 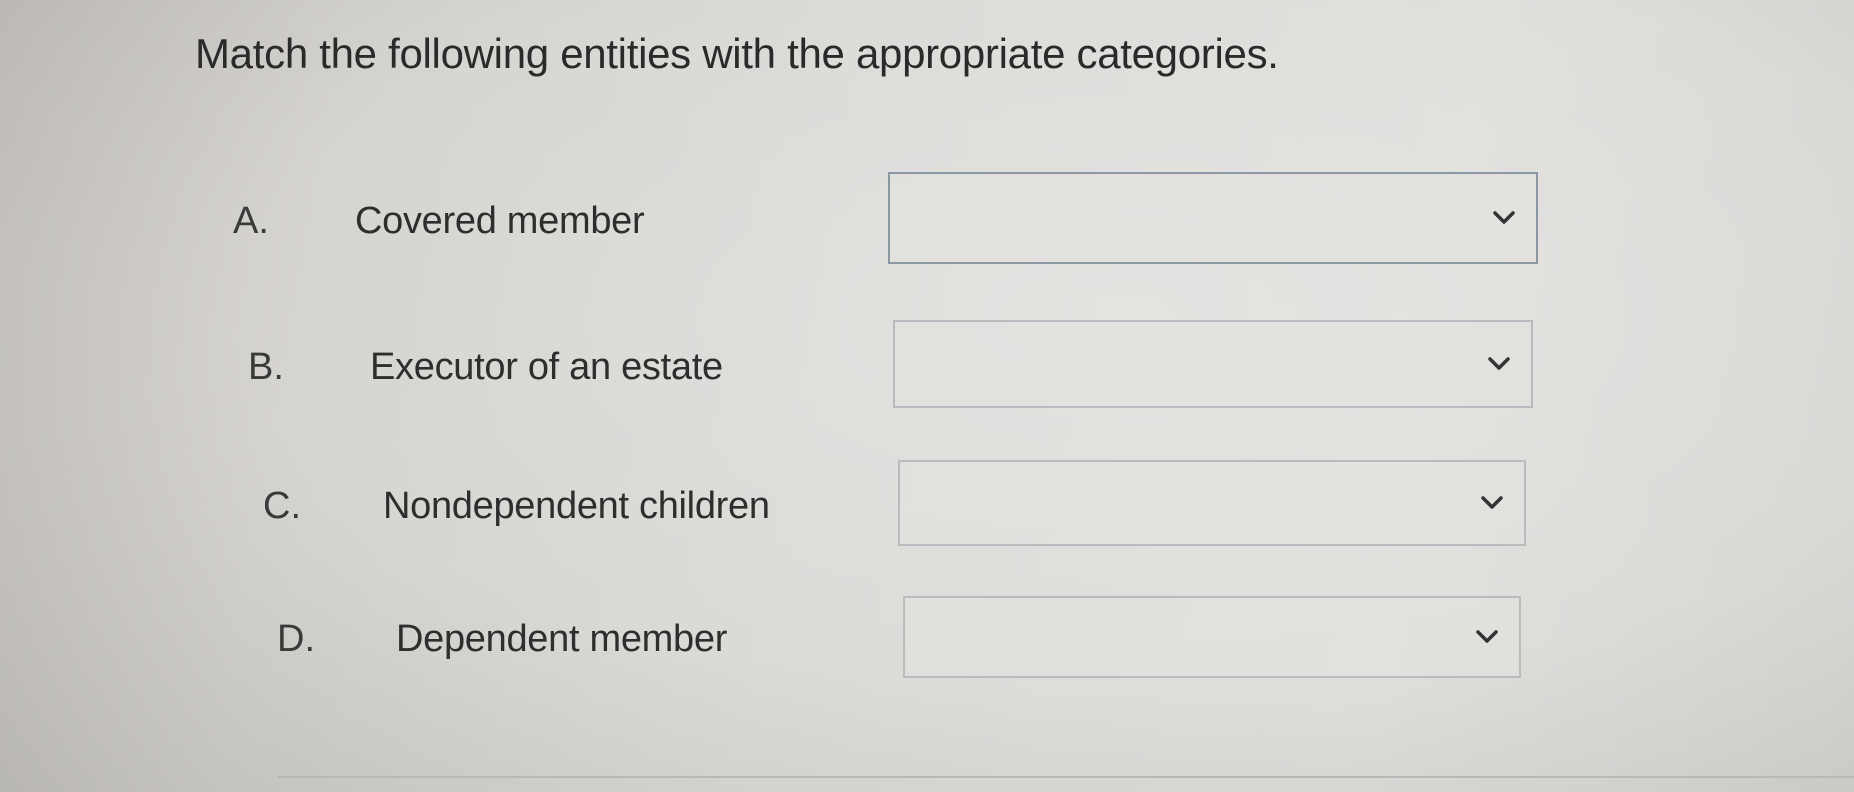 I want to click on row-letter: B., so click(x=266, y=367).